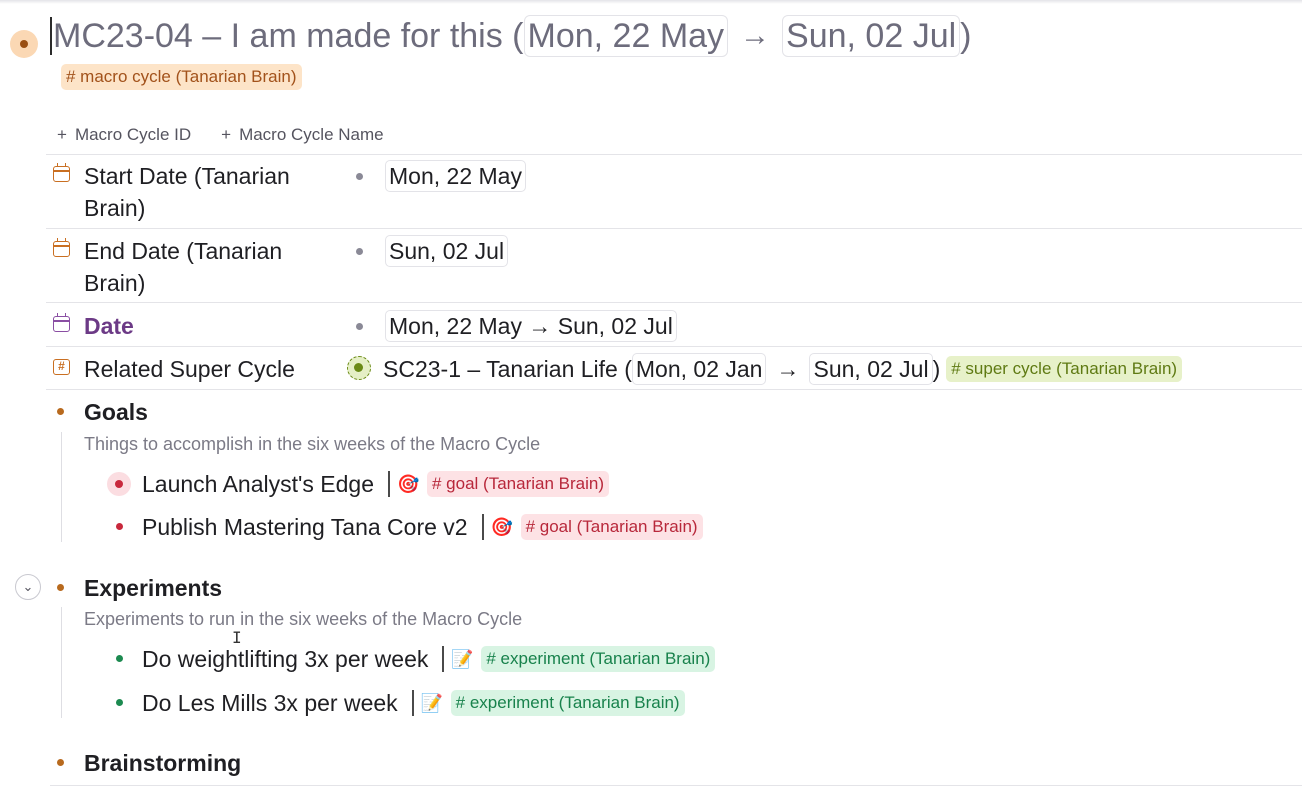  Describe the element at coordinates (285, 659) in the screenshot. I see `experiment-text: Do weightlifting 3x per week` at that location.